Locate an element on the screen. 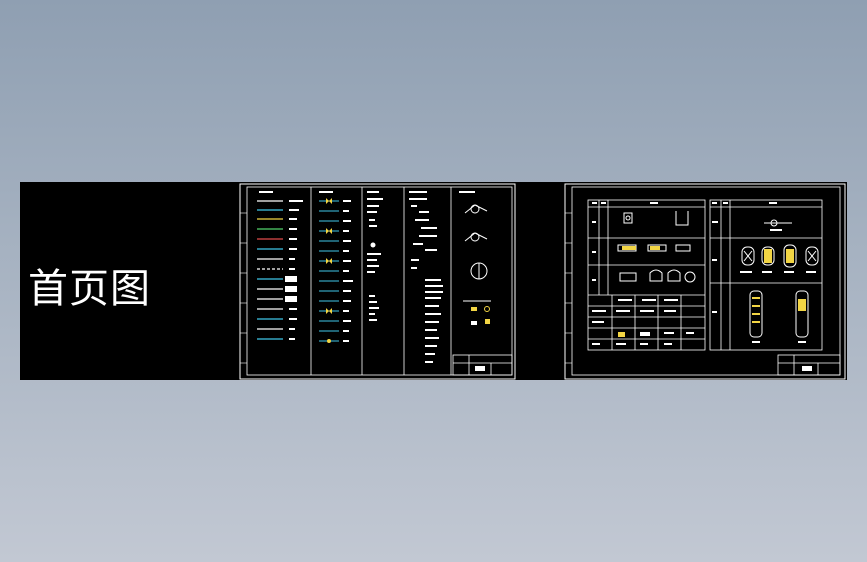 The height and width of the screenshot is (562, 867). page-title: 首页图 is located at coordinates (89, 289).